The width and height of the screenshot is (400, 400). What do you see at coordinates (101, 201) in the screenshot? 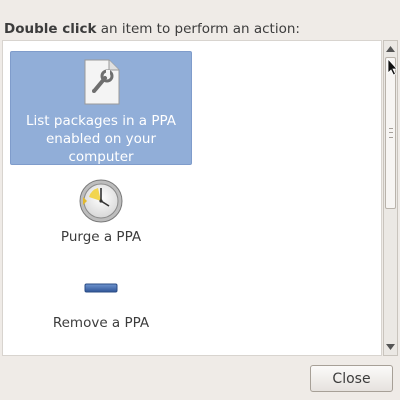
I see `clock-icon` at bounding box center [101, 201].